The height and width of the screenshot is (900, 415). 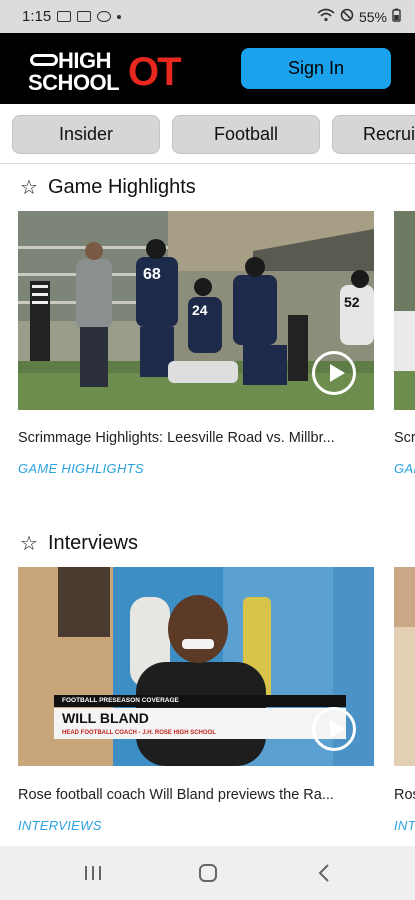 I want to click on gallery-icon, so click(x=84, y=16).